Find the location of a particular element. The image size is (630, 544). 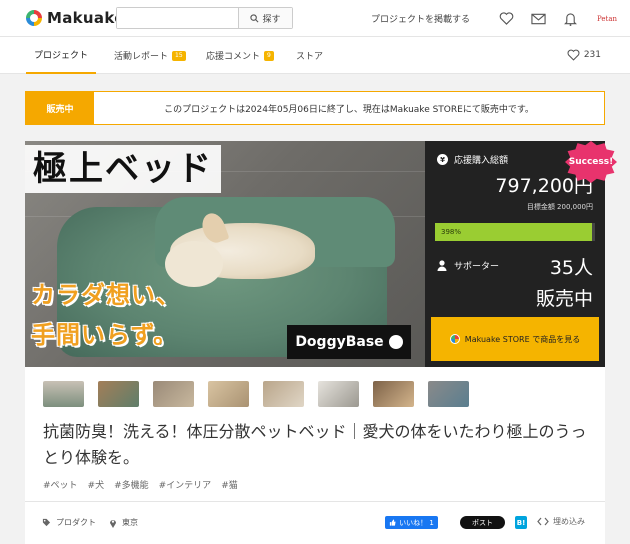

x-post-button: ポスト is located at coordinates (482, 522).